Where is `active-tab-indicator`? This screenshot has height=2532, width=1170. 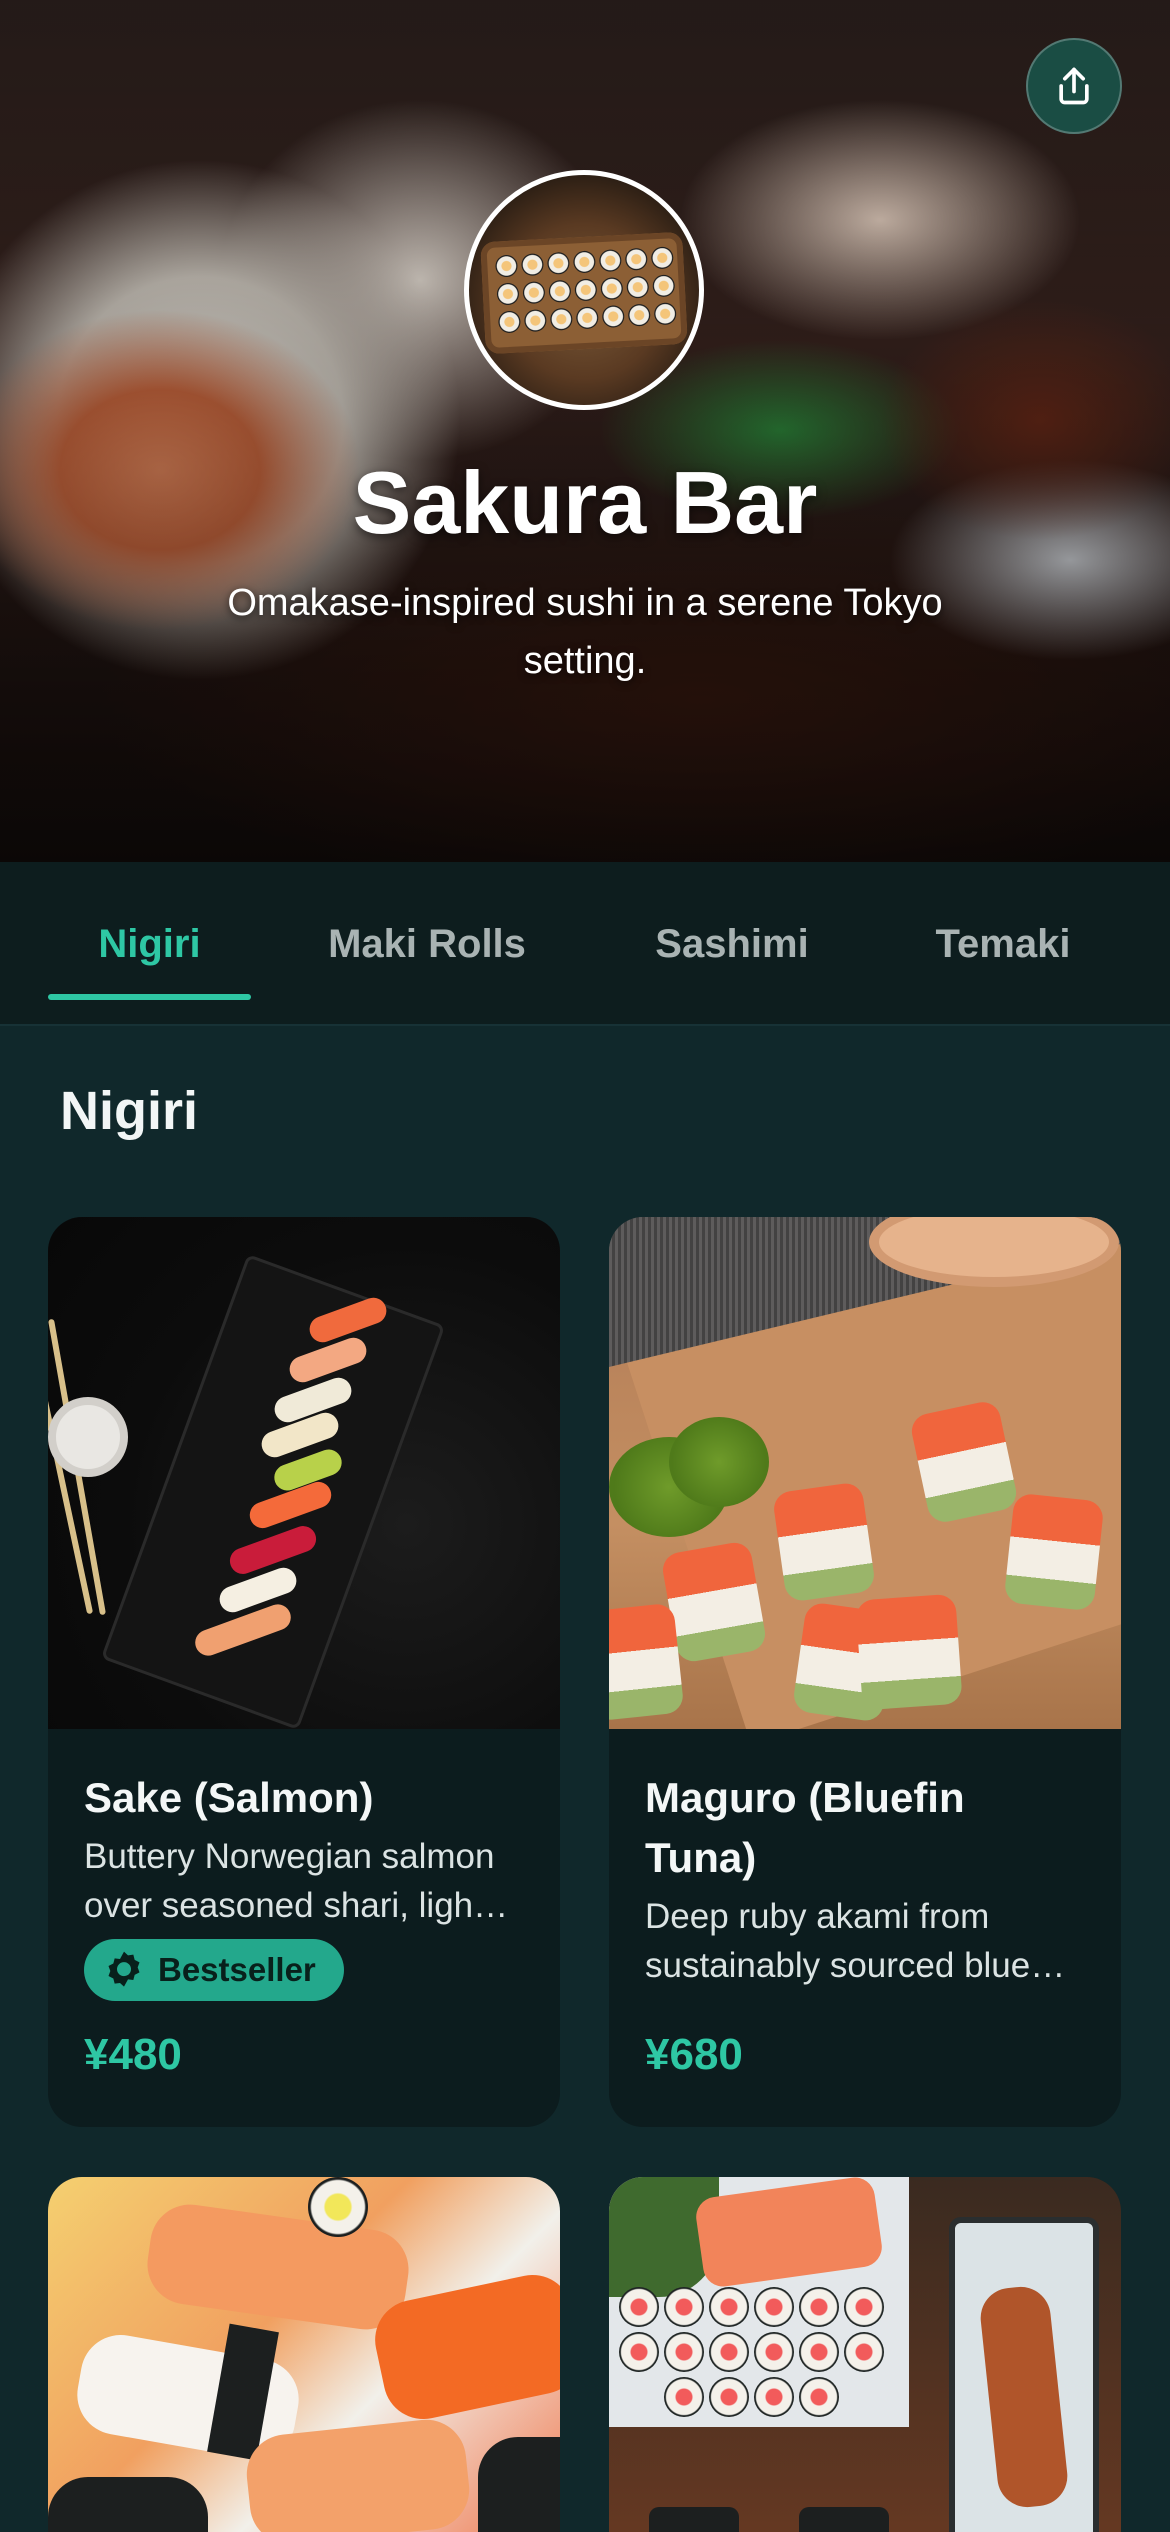 active-tab-indicator is located at coordinates (149, 997).